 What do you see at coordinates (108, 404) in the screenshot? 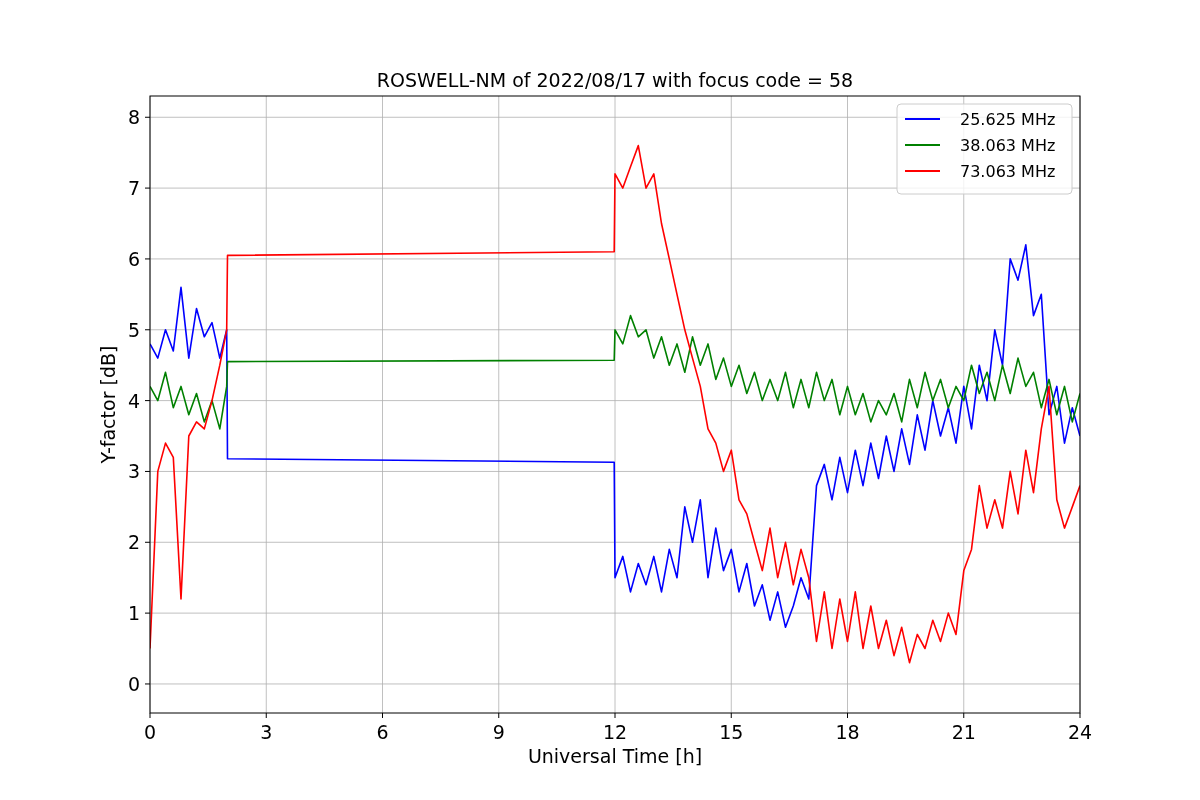
I see `y-axis-label: Y-factor [dB]` at bounding box center [108, 404].